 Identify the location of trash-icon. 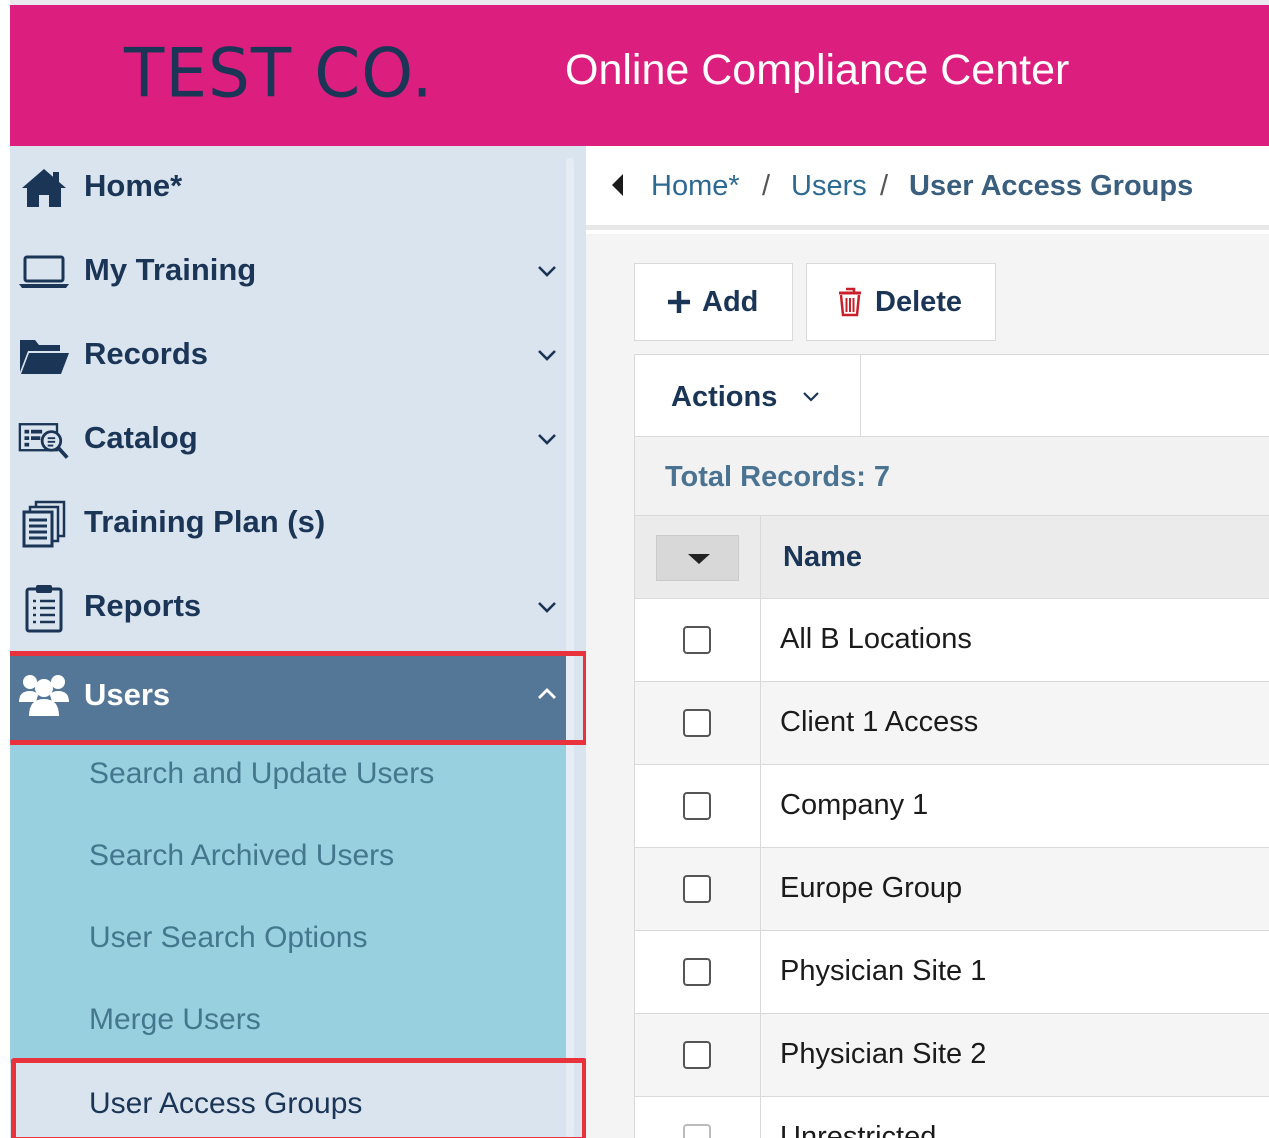
(850, 302).